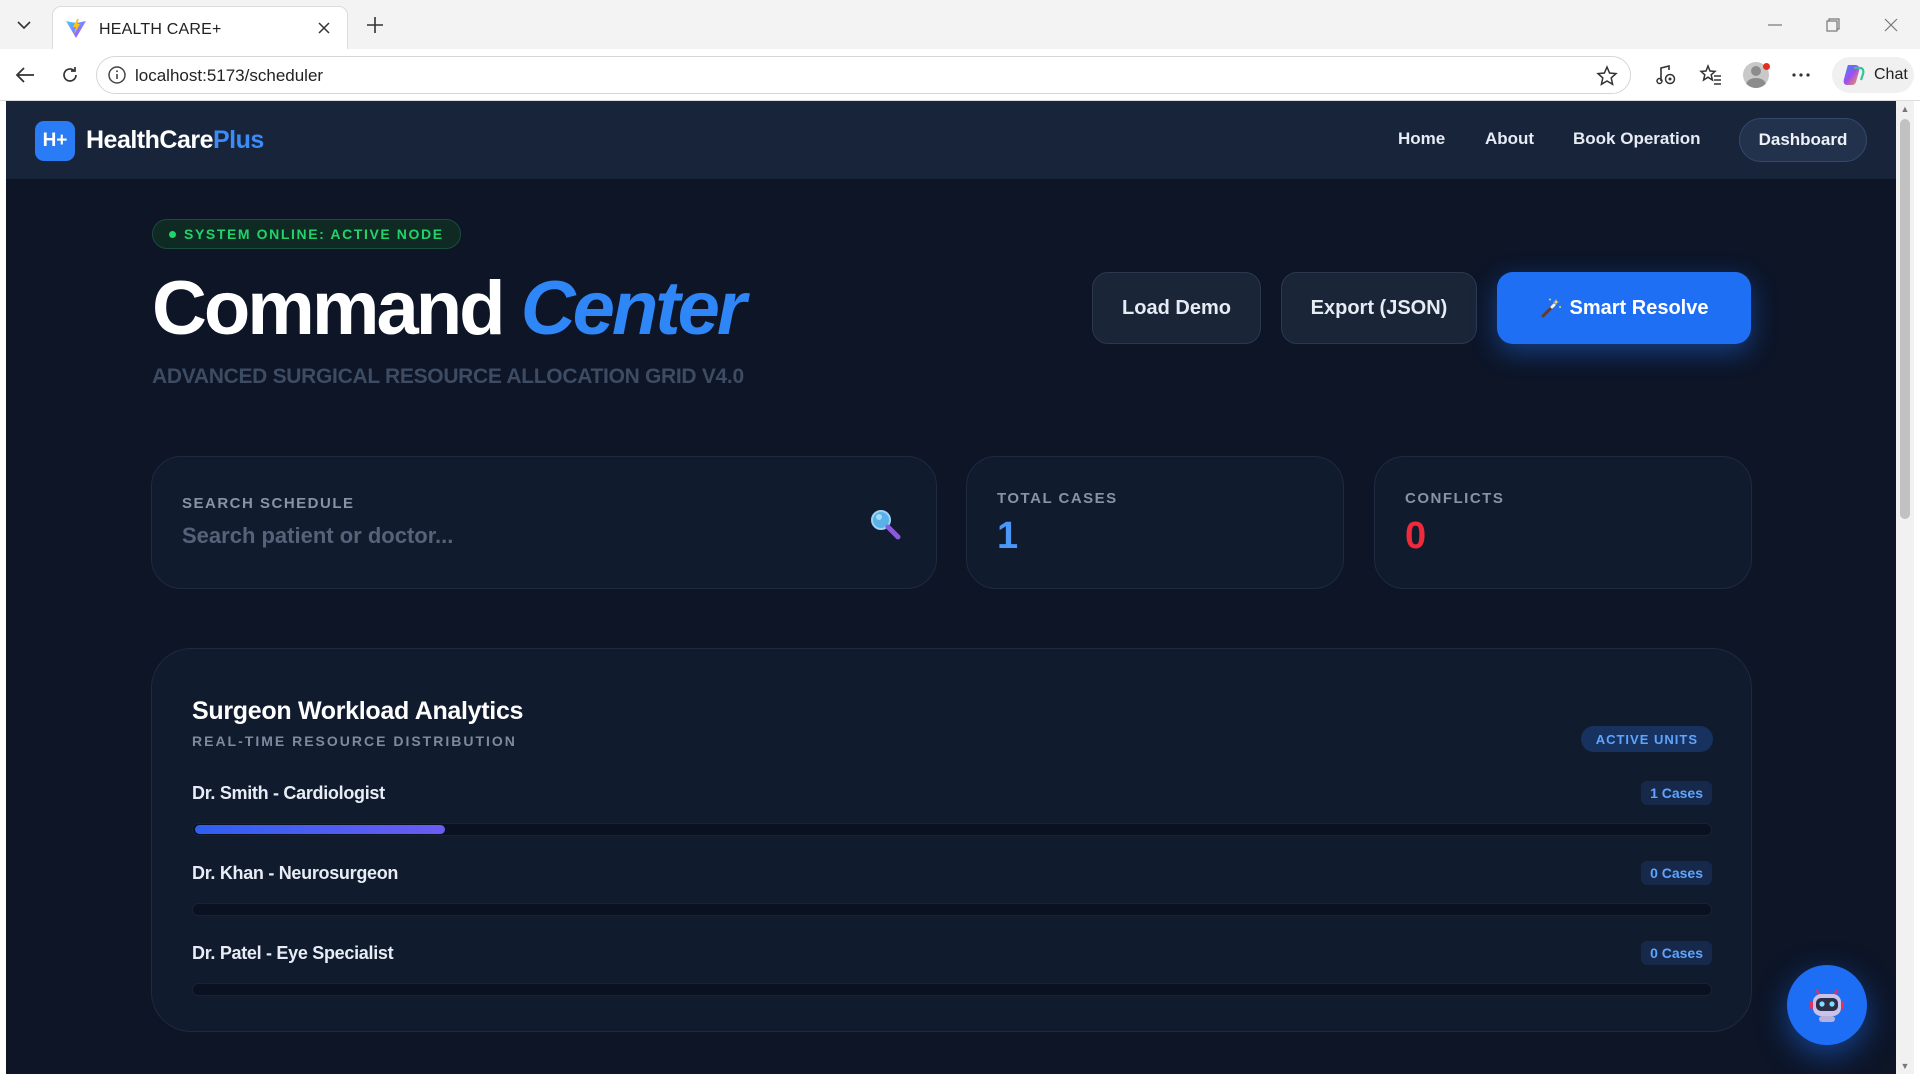 The image size is (1920, 1080). What do you see at coordinates (1563, 522) in the screenshot?
I see `conflicts-card: CONFLICTS 0` at bounding box center [1563, 522].